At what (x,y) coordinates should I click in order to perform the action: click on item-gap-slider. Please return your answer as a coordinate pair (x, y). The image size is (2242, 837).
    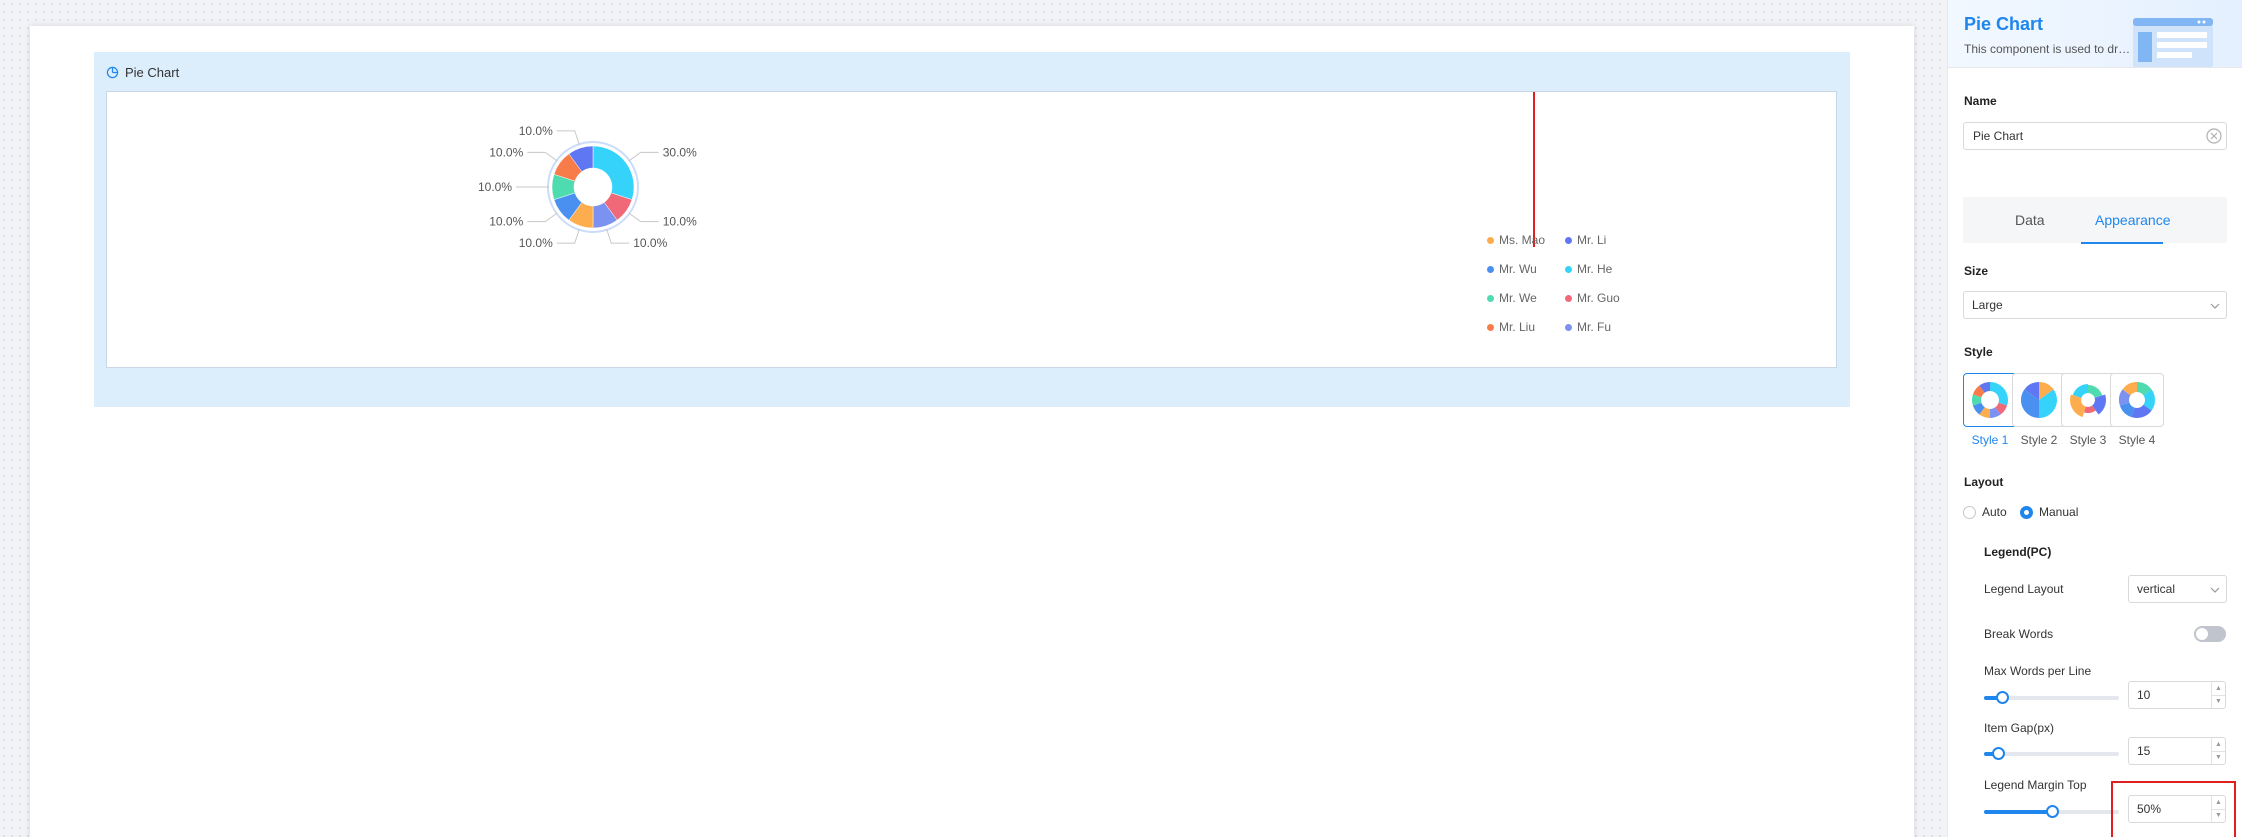
    Looking at the image, I should click on (2051, 753).